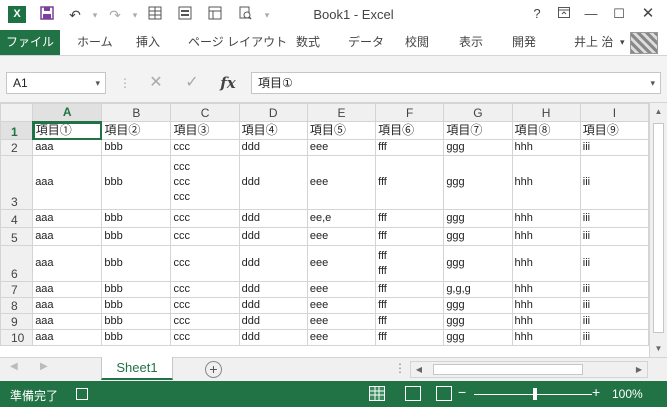 This screenshot has width=667, height=407. I want to click on column-header-e: E, so click(341, 112).